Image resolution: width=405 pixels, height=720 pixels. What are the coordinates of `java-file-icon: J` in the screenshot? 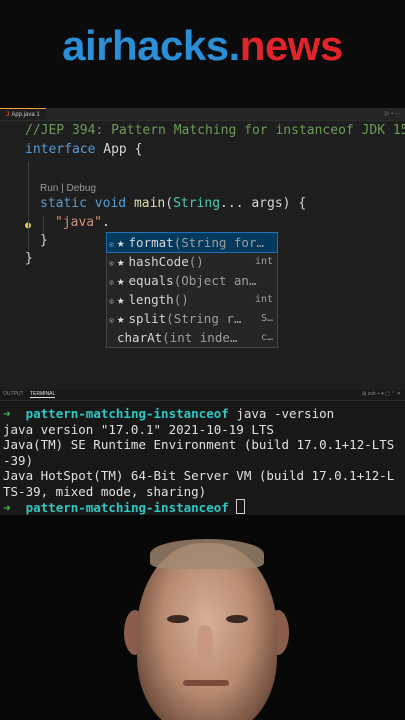 It's located at (8, 115).